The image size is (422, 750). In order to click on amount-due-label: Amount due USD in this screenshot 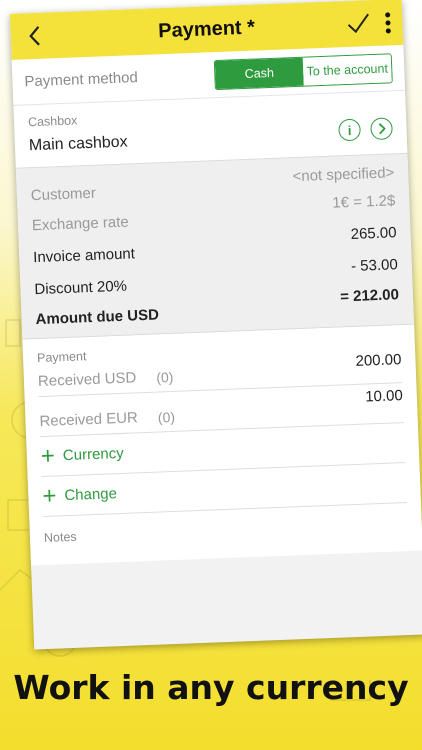, I will do `click(97, 317)`.